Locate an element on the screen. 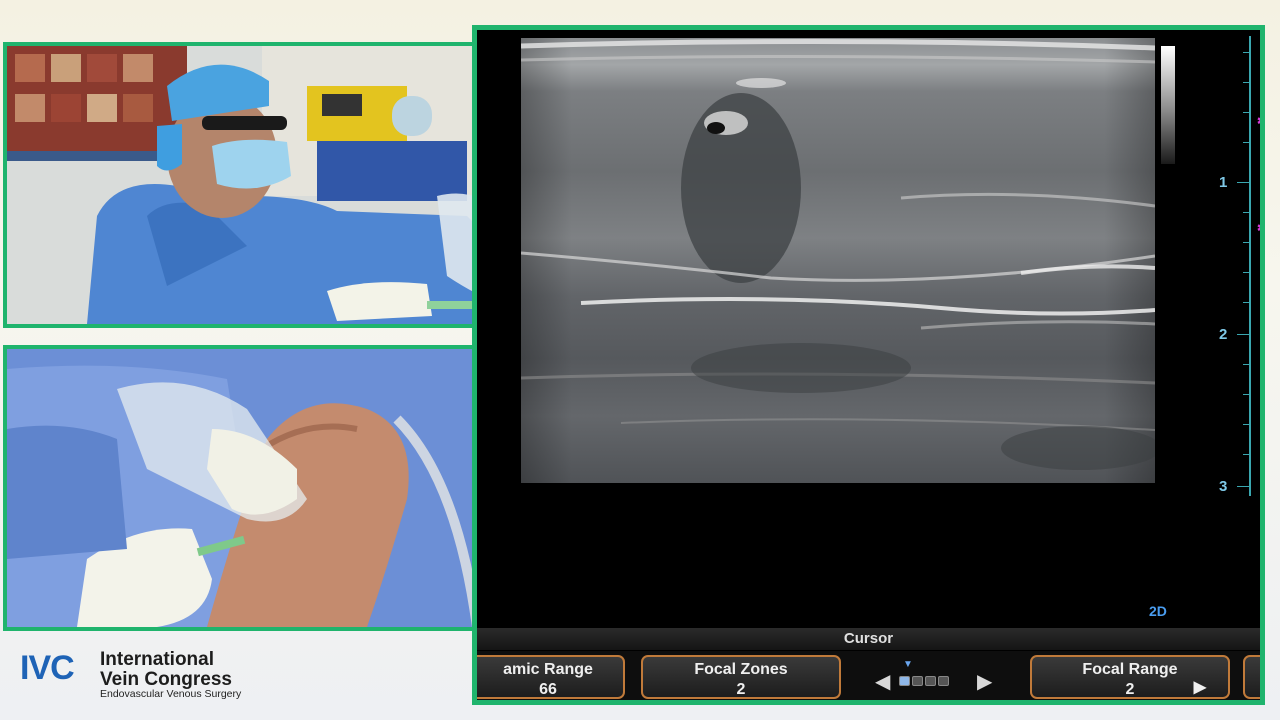 This screenshot has width=1280, height=720. grayscale-bar is located at coordinates (1168, 105).